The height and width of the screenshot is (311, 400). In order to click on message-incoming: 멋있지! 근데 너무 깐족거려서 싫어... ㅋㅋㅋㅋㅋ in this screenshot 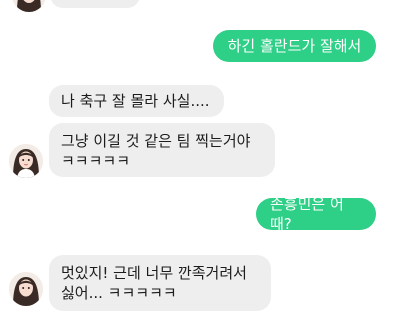, I will do `click(160, 283)`.